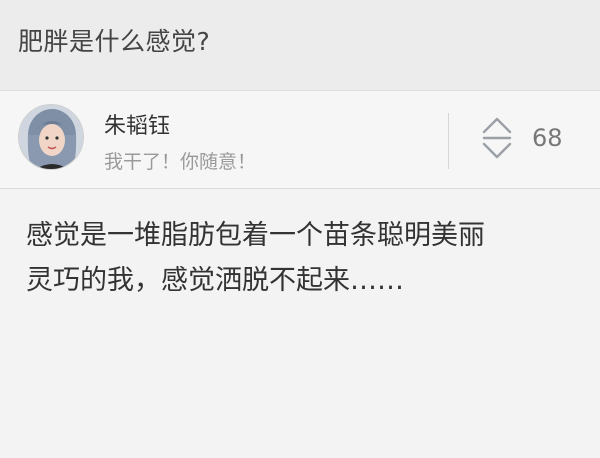 Image resolution: width=600 pixels, height=458 pixels. Describe the element at coordinates (114, 41) in the screenshot. I see `question-title: 肥胖是什么感觉?` at that location.